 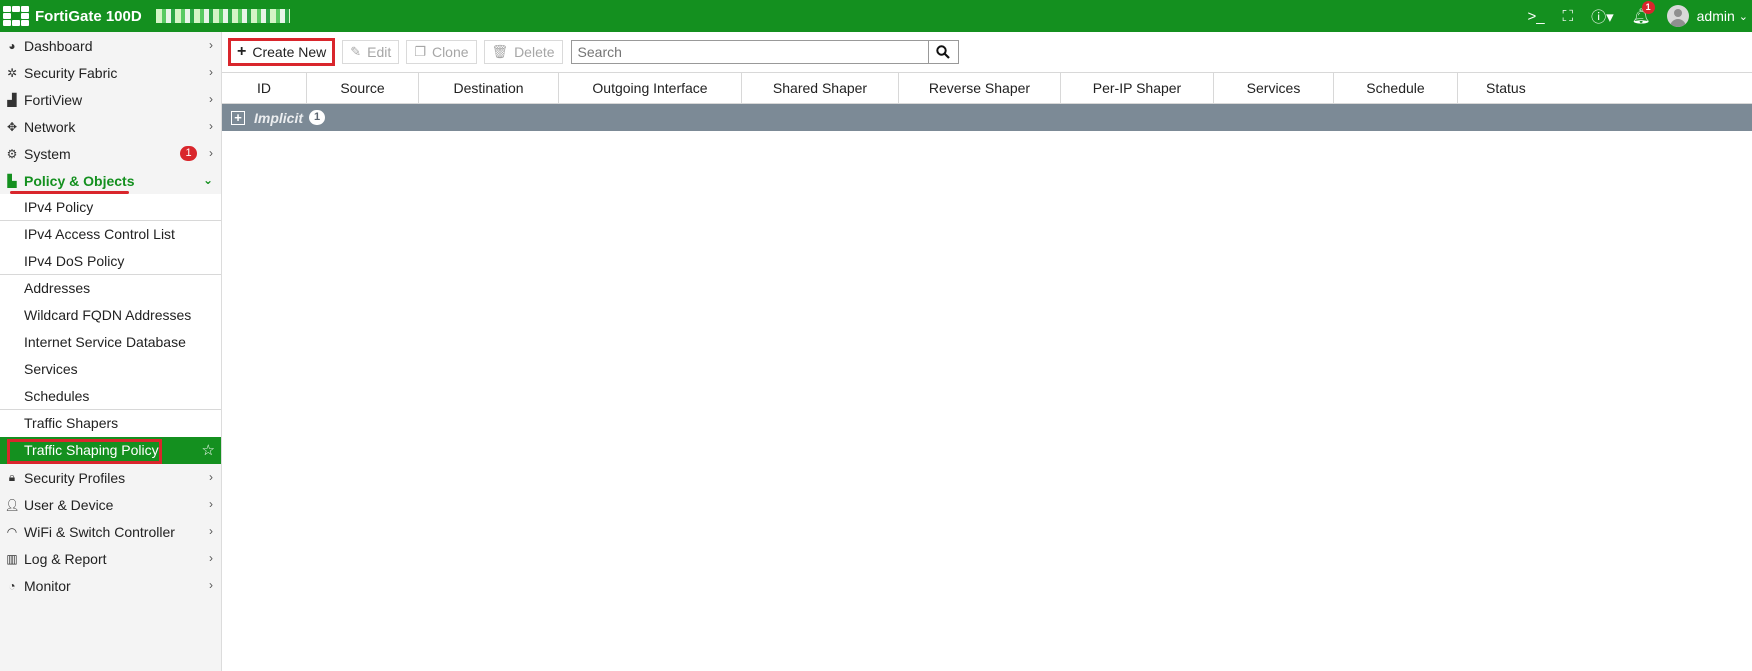 I want to click on column-header: Outgoing Interface, so click(x=650, y=88).